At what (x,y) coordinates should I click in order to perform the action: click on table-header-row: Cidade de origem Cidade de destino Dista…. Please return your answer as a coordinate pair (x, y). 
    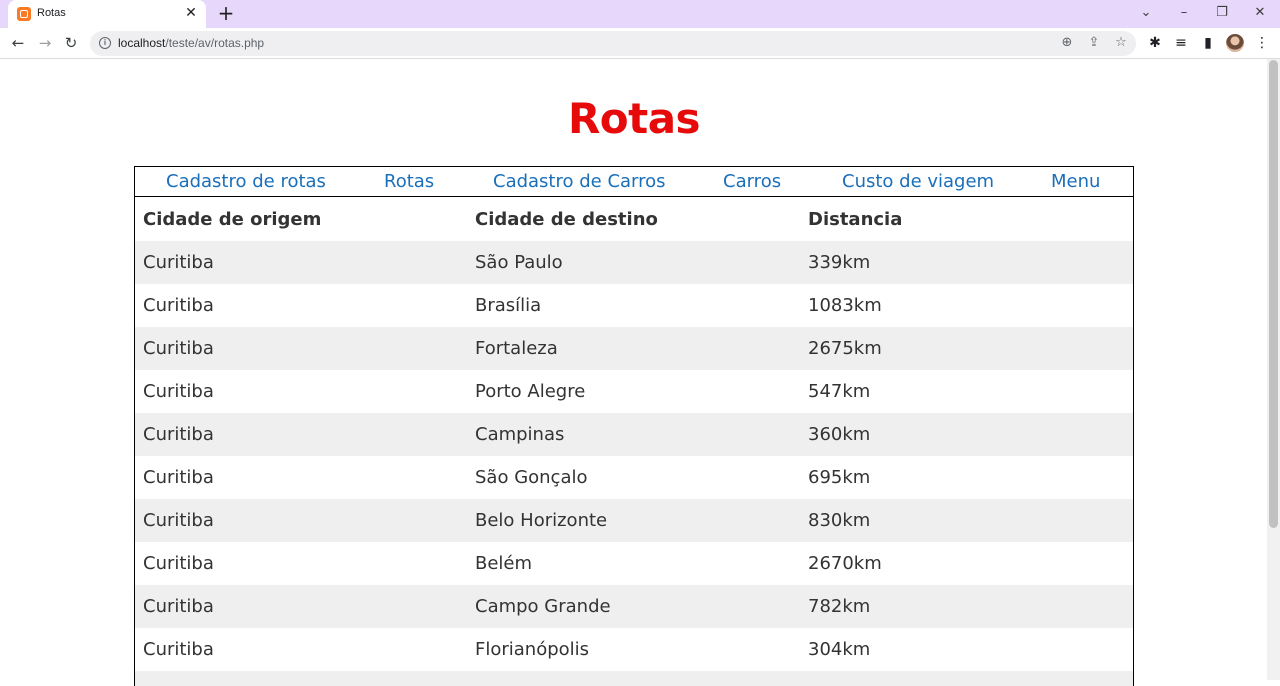
    Looking at the image, I should click on (634, 219).